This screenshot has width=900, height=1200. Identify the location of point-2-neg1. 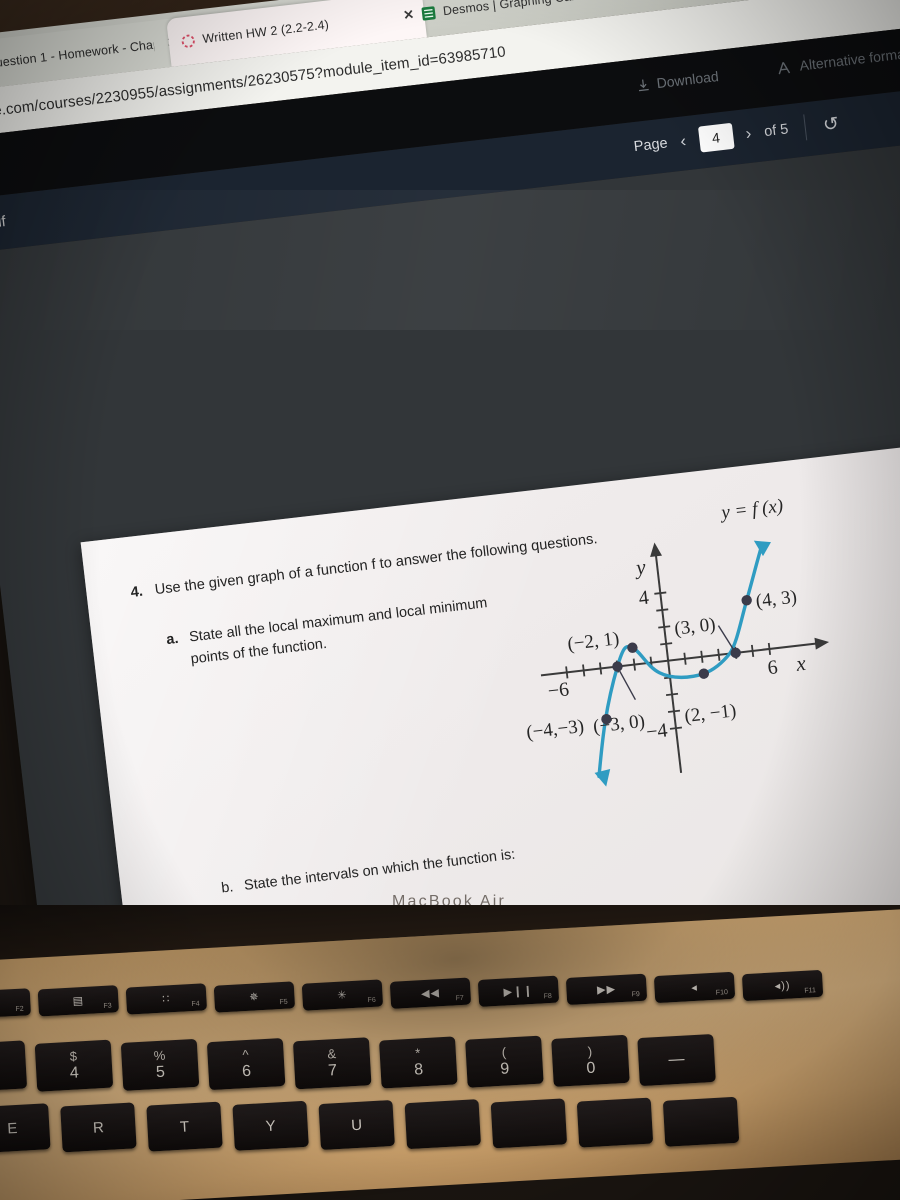
(704, 673).